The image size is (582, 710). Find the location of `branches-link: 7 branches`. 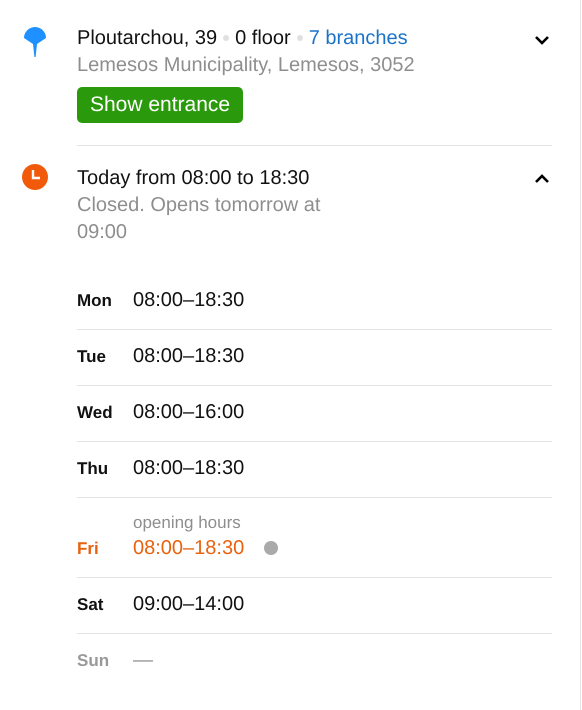

branches-link: 7 branches is located at coordinates (358, 38).